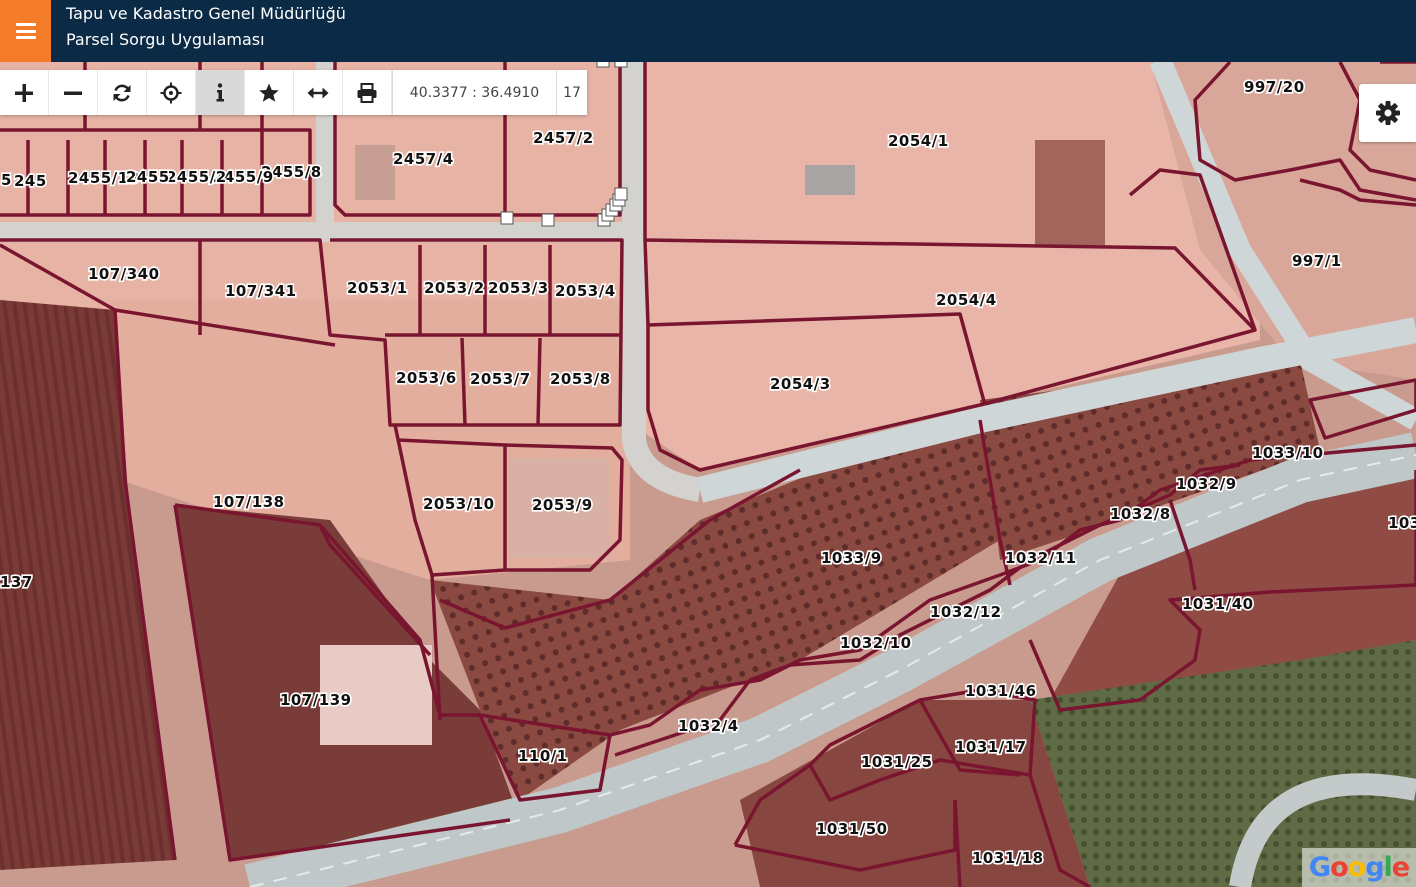 The height and width of the screenshot is (887, 1416). I want to click on parcel-label-2053-6: 2053/6, so click(426, 378).